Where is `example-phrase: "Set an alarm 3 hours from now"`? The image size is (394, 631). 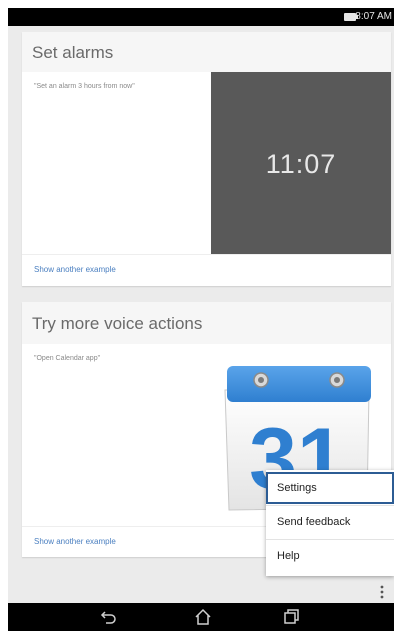 example-phrase: "Set an alarm 3 hours from now" is located at coordinates (84, 86).